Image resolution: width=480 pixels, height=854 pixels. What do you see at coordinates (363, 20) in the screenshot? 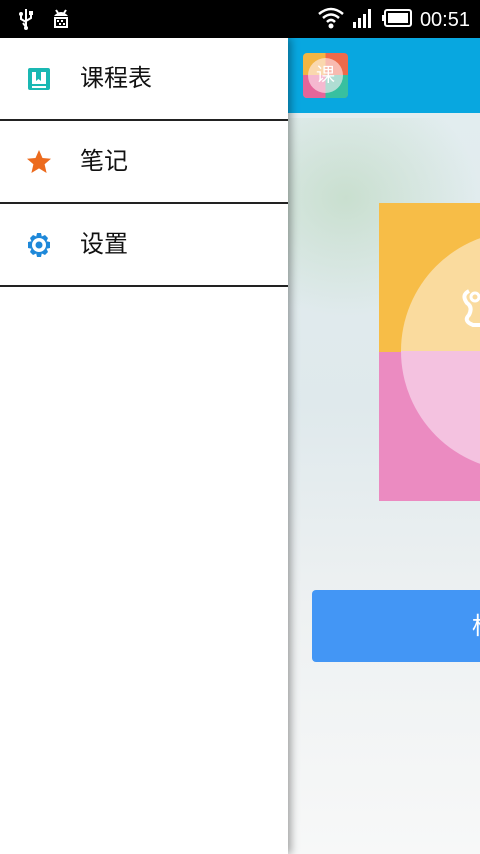
I see `signal-icon` at bounding box center [363, 20].